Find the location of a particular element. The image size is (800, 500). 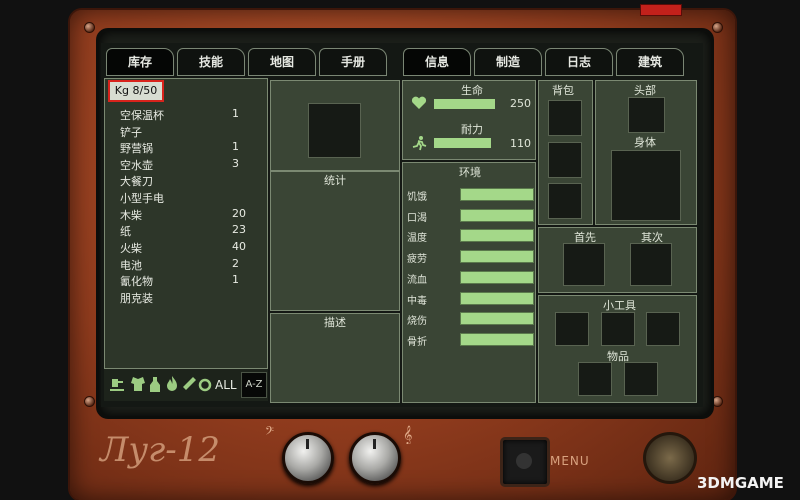

description-label: 描述 is located at coordinates (335, 322).